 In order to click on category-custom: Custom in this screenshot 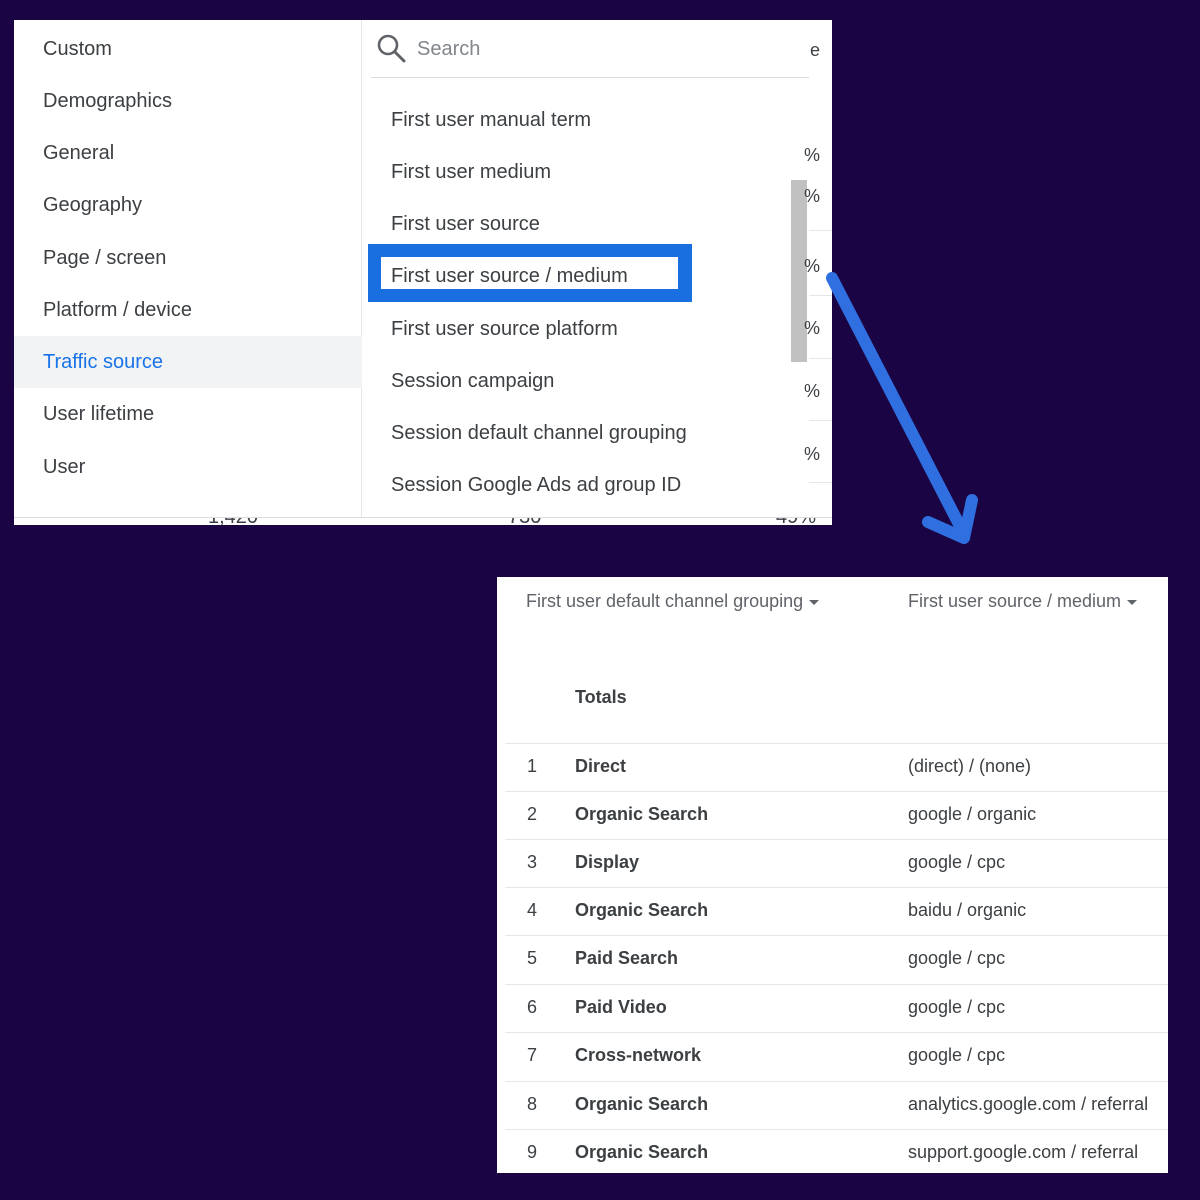, I will do `click(188, 49)`.